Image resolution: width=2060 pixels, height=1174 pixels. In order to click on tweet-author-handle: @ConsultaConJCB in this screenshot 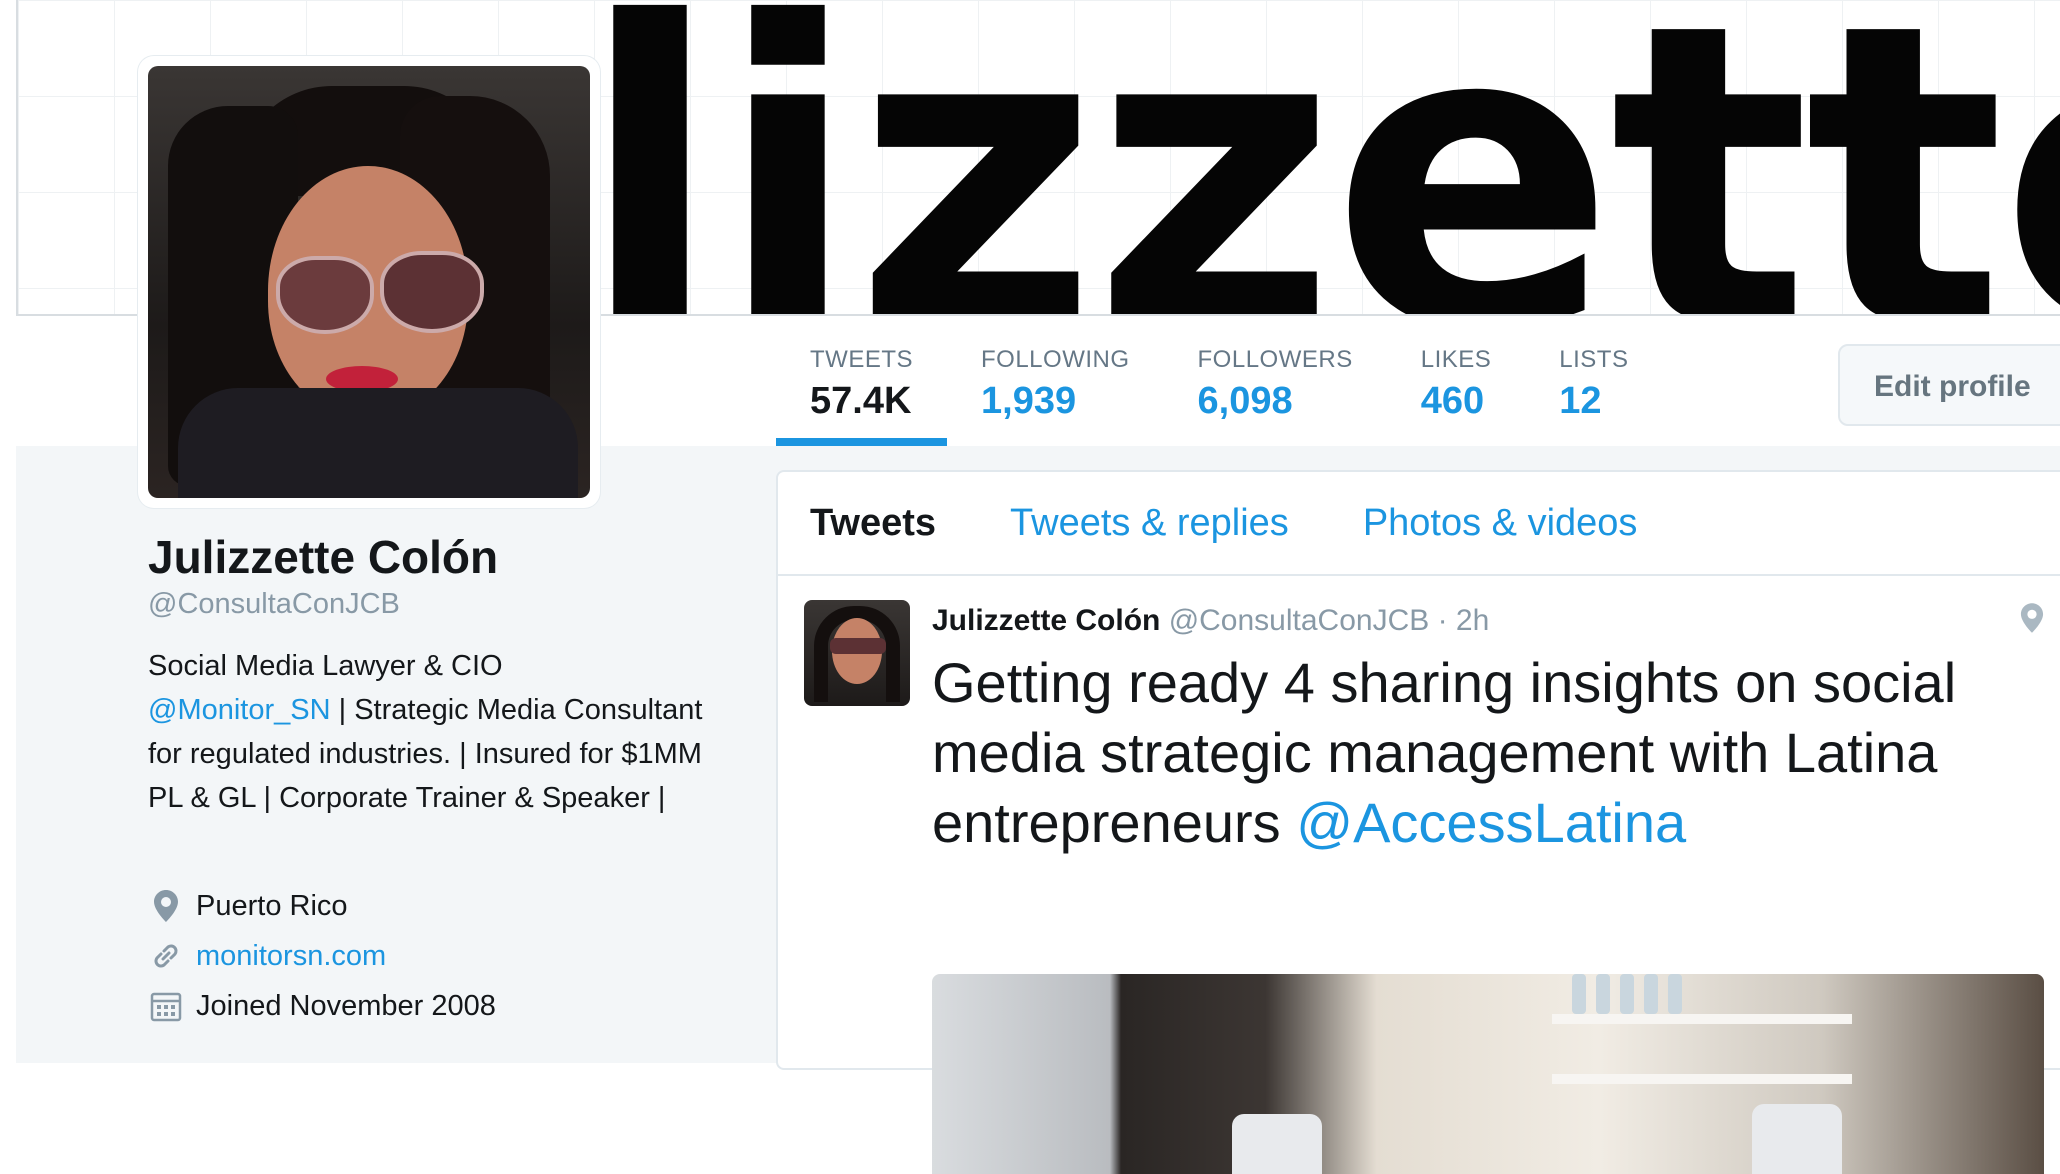, I will do `click(1299, 620)`.